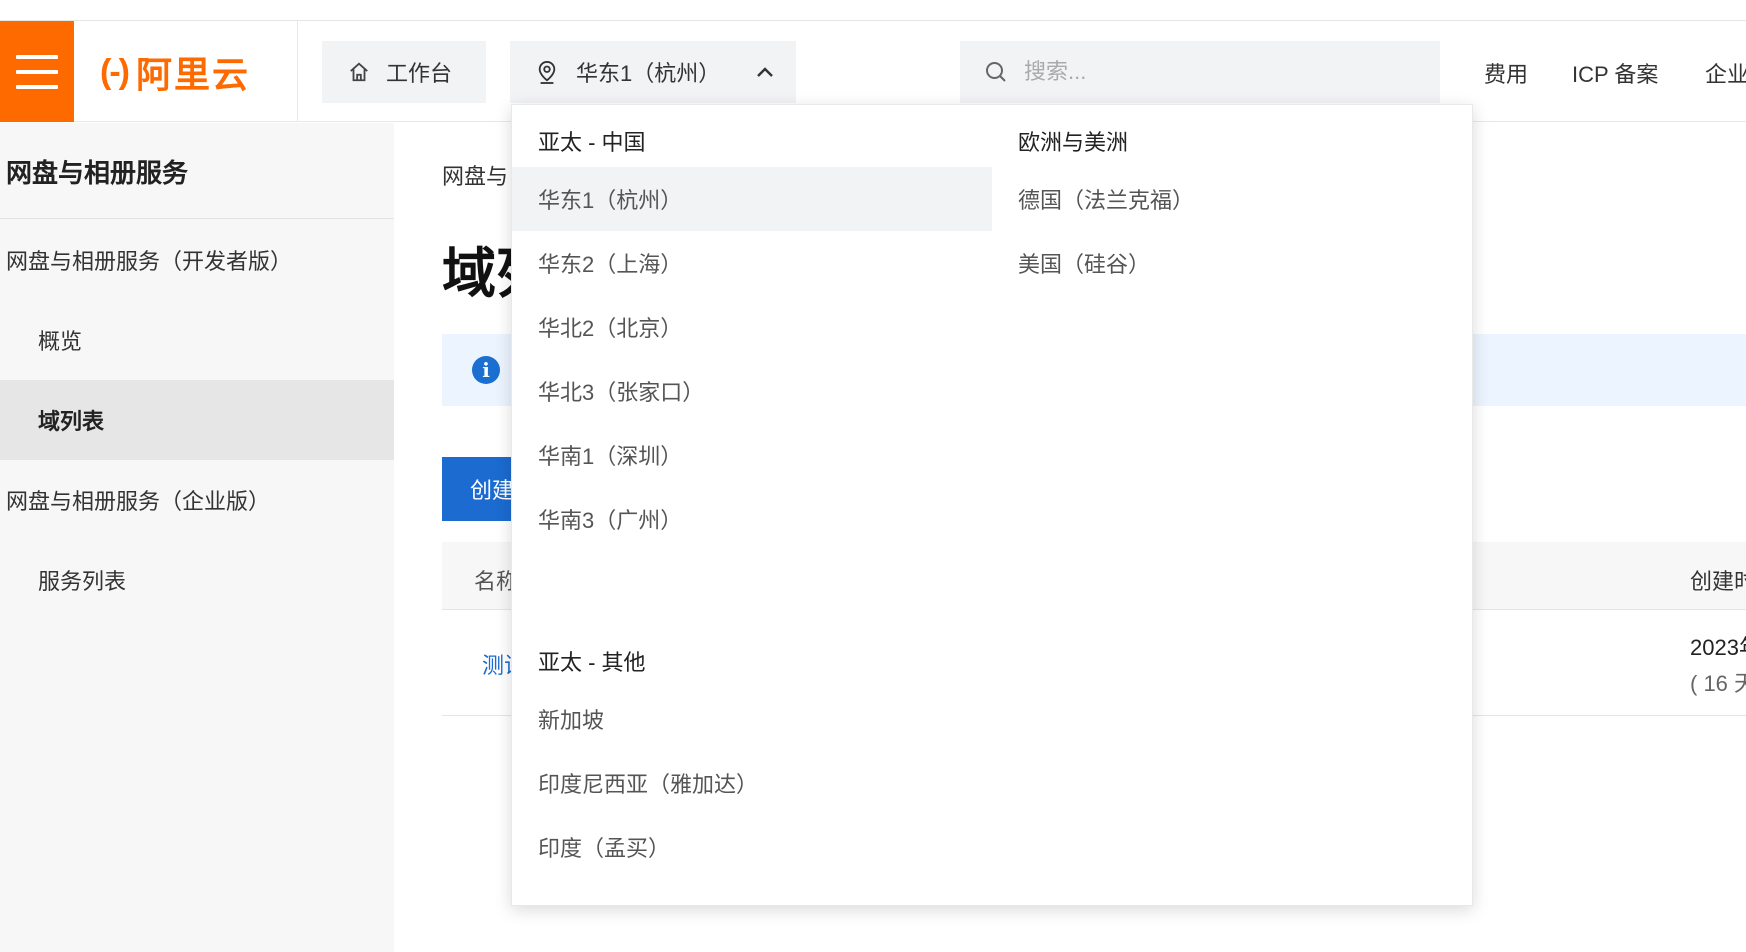  What do you see at coordinates (752, 847) in the screenshot?
I see `region-option-mumbai: 印度（孟买）` at bounding box center [752, 847].